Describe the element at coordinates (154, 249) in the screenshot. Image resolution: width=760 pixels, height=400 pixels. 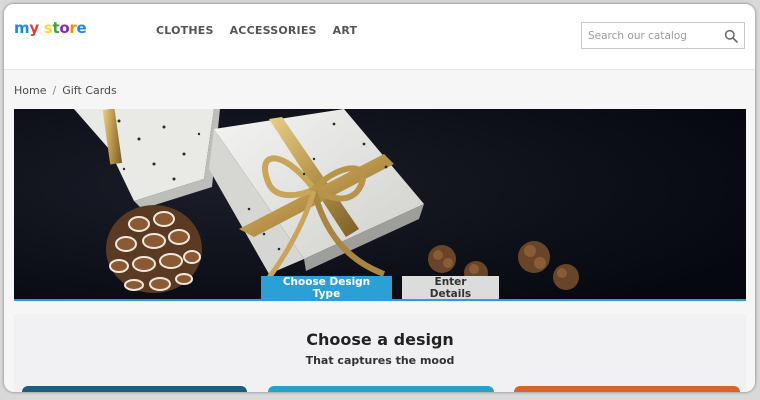
I see `pinecone-graphic` at that location.